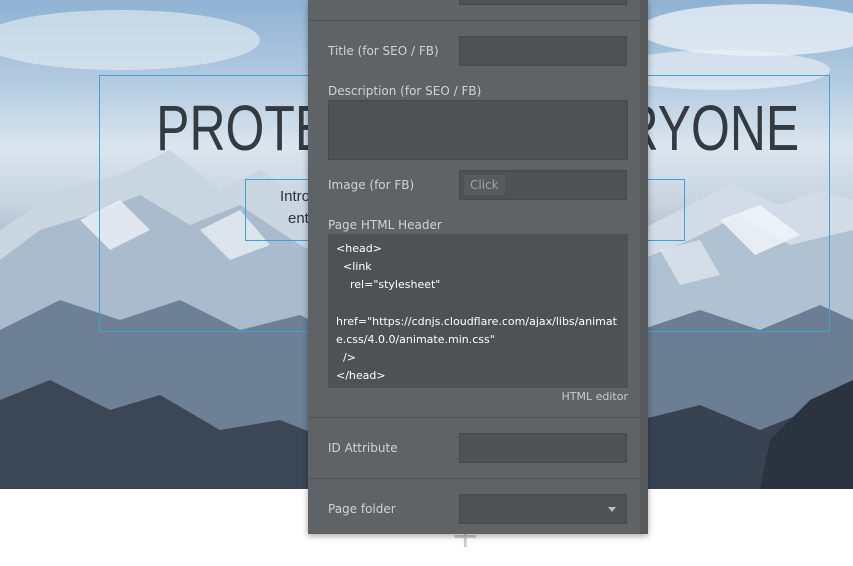 The width and height of the screenshot is (853, 566). What do you see at coordinates (543, 509) in the screenshot?
I see `page-folder-dropdown` at bounding box center [543, 509].